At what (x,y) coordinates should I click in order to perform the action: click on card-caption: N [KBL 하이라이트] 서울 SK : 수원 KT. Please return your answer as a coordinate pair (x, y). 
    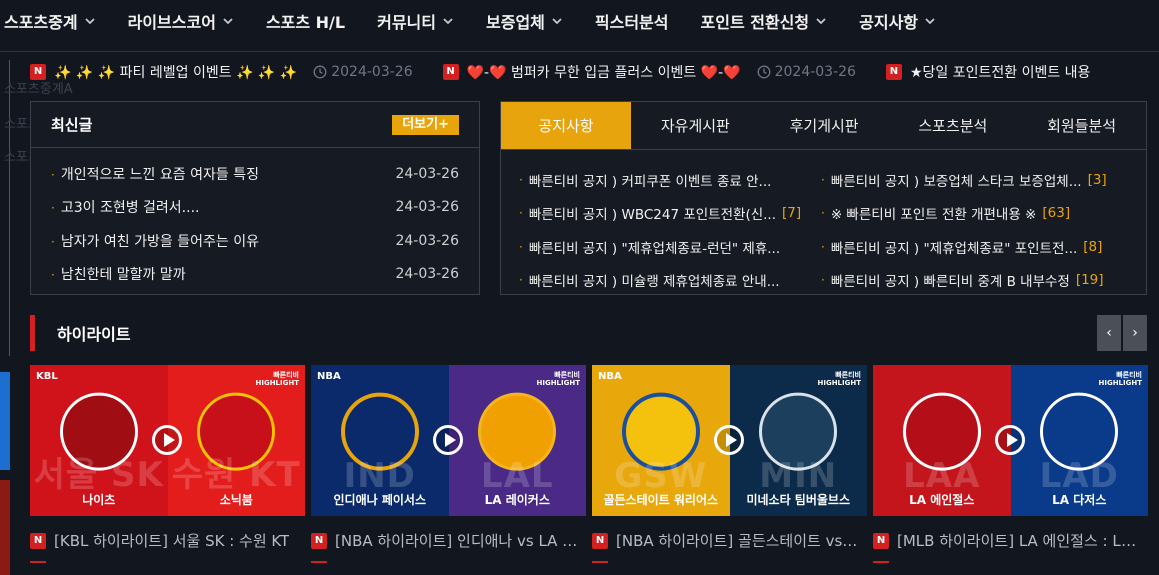
    Looking at the image, I should click on (167, 540).